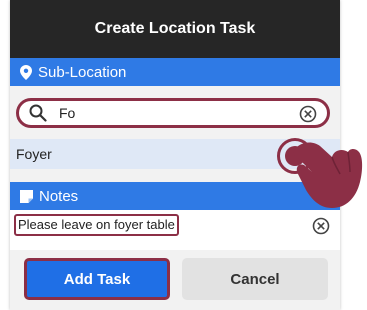 The width and height of the screenshot is (367, 310). What do you see at coordinates (82, 72) in the screenshot?
I see `sub-location-label: Sub-Location` at bounding box center [82, 72].